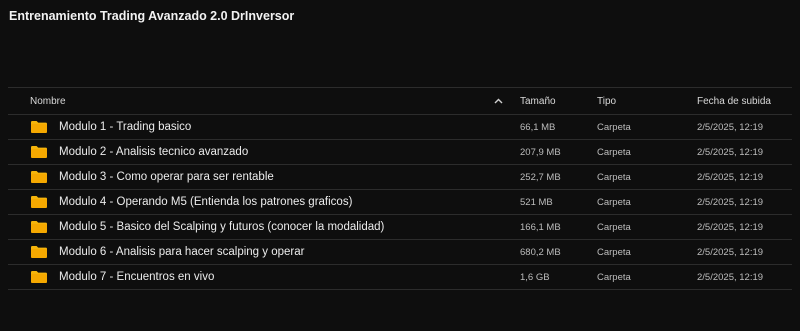 The image size is (800, 331). What do you see at coordinates (48, 101) in the screenshot?
I see `column-header-name: Nombre` at bounding box center [48, 101].